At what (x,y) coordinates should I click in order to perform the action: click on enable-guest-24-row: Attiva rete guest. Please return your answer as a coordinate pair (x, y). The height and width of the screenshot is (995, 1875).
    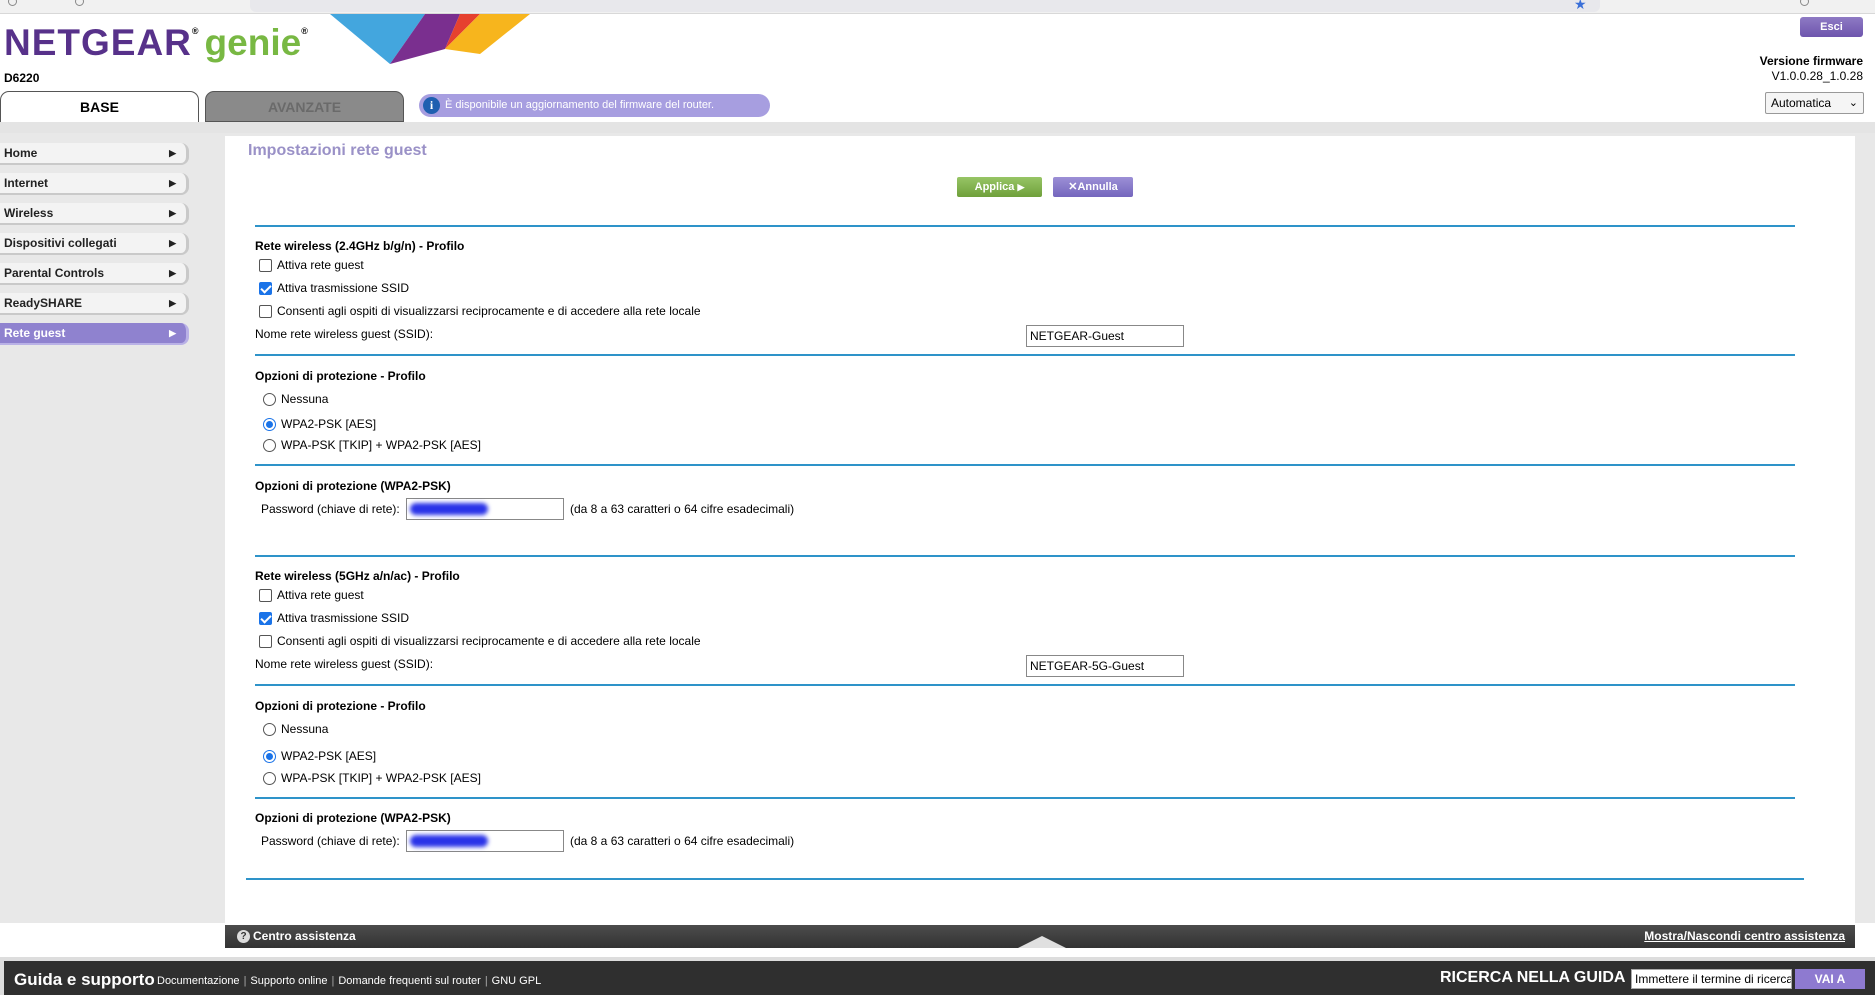
    Looking at the image, I should click on (311, 265).